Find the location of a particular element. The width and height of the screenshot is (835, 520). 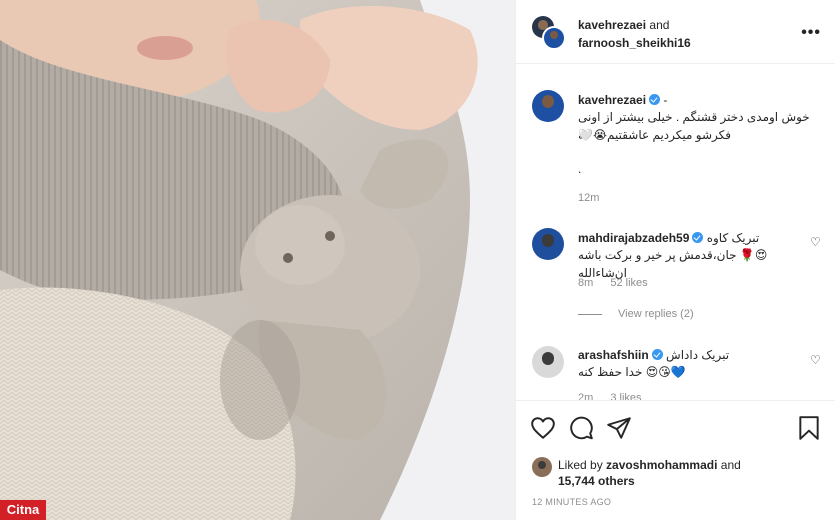

comment-likes: 3 likes is located at coordinates (625, 396).